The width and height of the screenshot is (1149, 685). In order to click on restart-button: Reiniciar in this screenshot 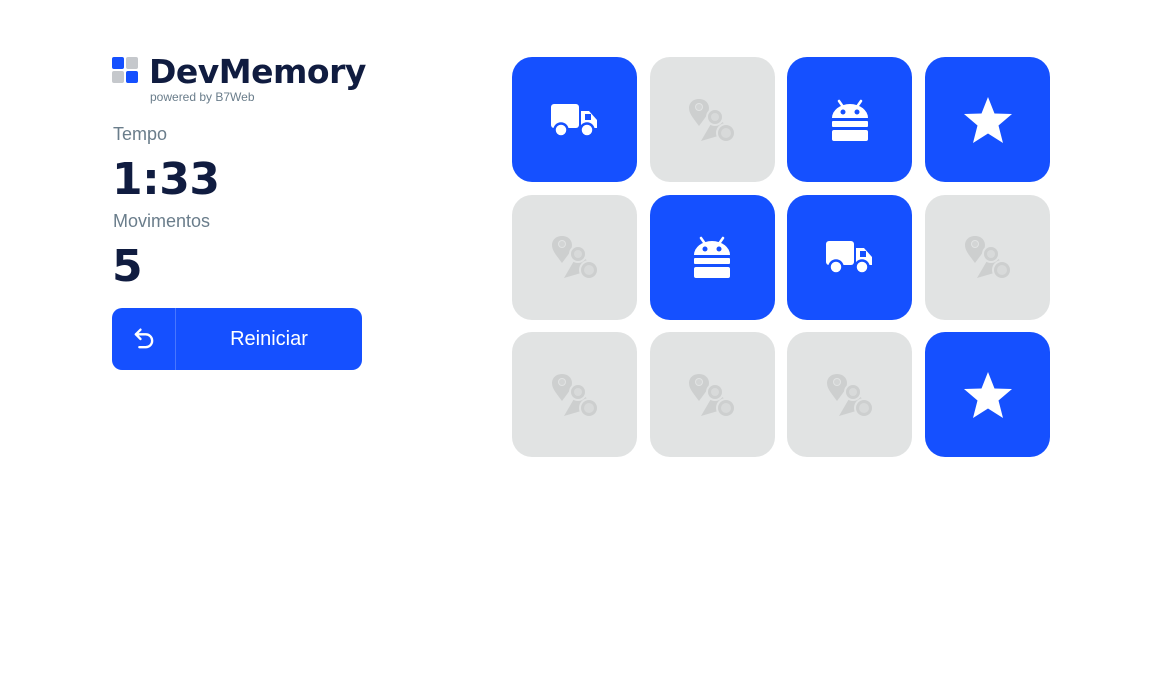, I will do `click(237, 339)`.